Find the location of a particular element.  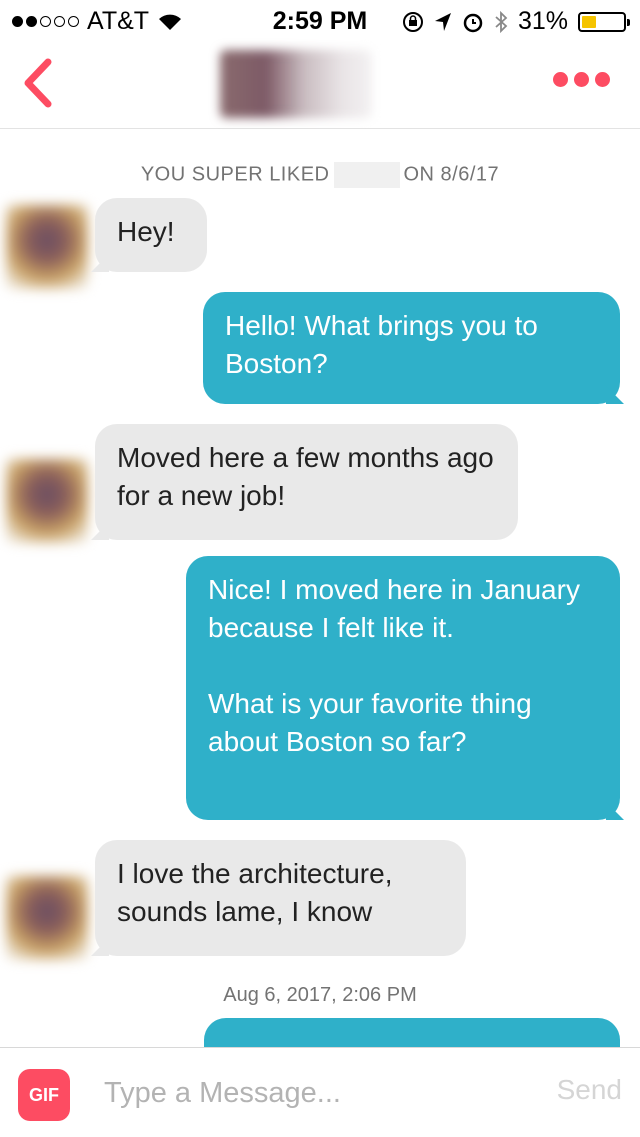

super-like-notice: YOU SUPER LIKED ON 8/6/17 is located at coordinates (320, 175).